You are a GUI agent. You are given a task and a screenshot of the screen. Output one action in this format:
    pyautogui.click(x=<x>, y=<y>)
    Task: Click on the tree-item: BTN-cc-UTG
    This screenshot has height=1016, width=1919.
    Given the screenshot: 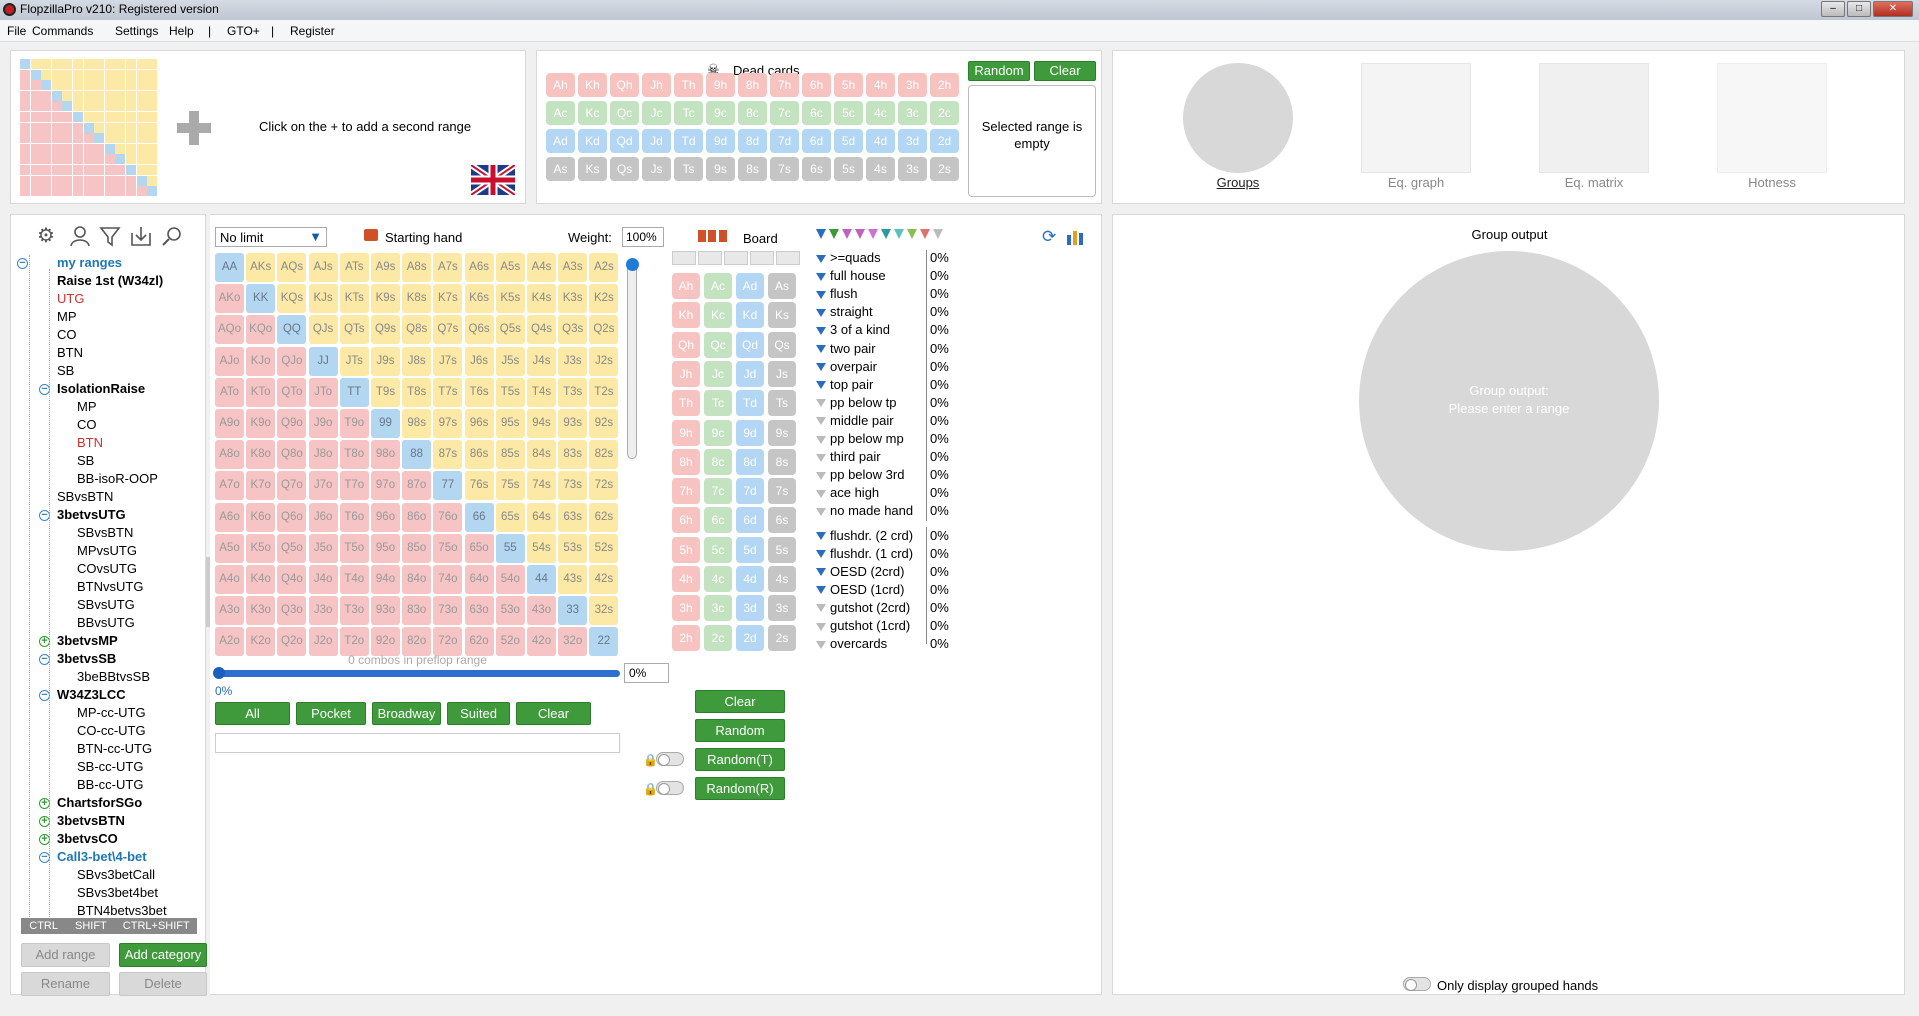 What is the action you would take?
    pyautogui.click(x=114, y=748)
    